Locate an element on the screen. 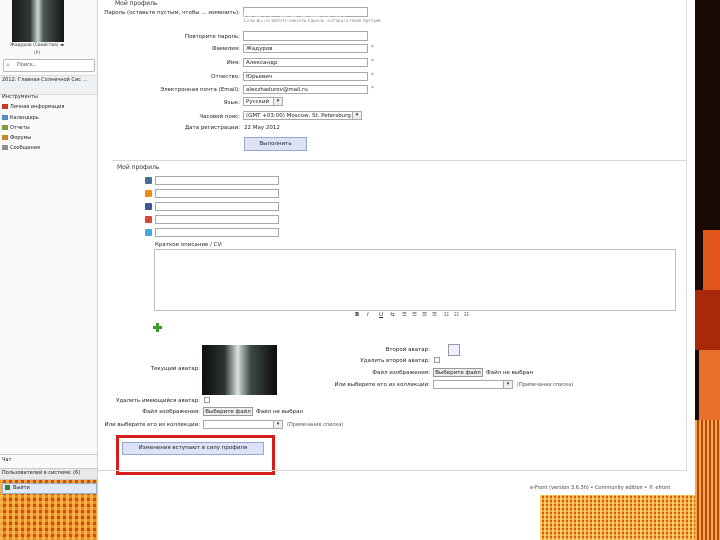 The height and width of the screenshot is (540, 720). timezone-select: (GMT +03:00) Moscow, St. Petersburg ▾ is located at coordinates (302, 115).